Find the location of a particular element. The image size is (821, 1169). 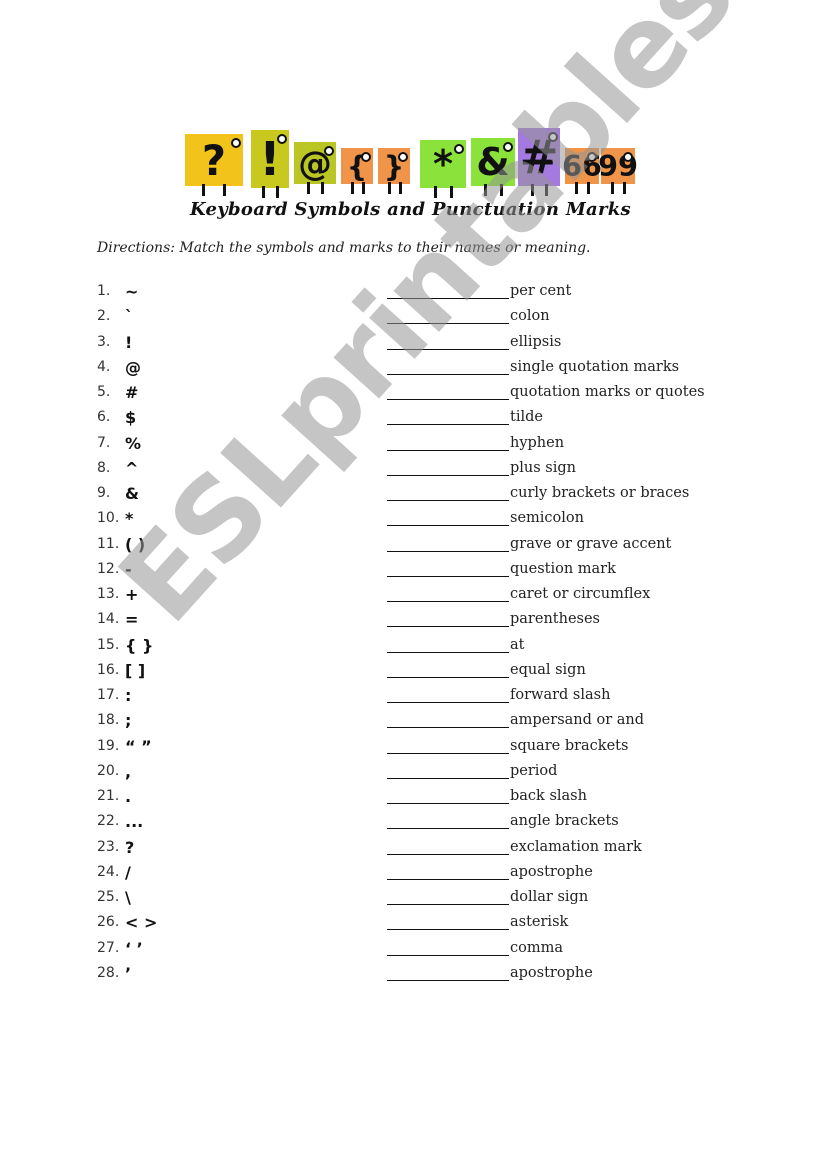

list-item: 12. - question mark is located at coordinates (447, 572).